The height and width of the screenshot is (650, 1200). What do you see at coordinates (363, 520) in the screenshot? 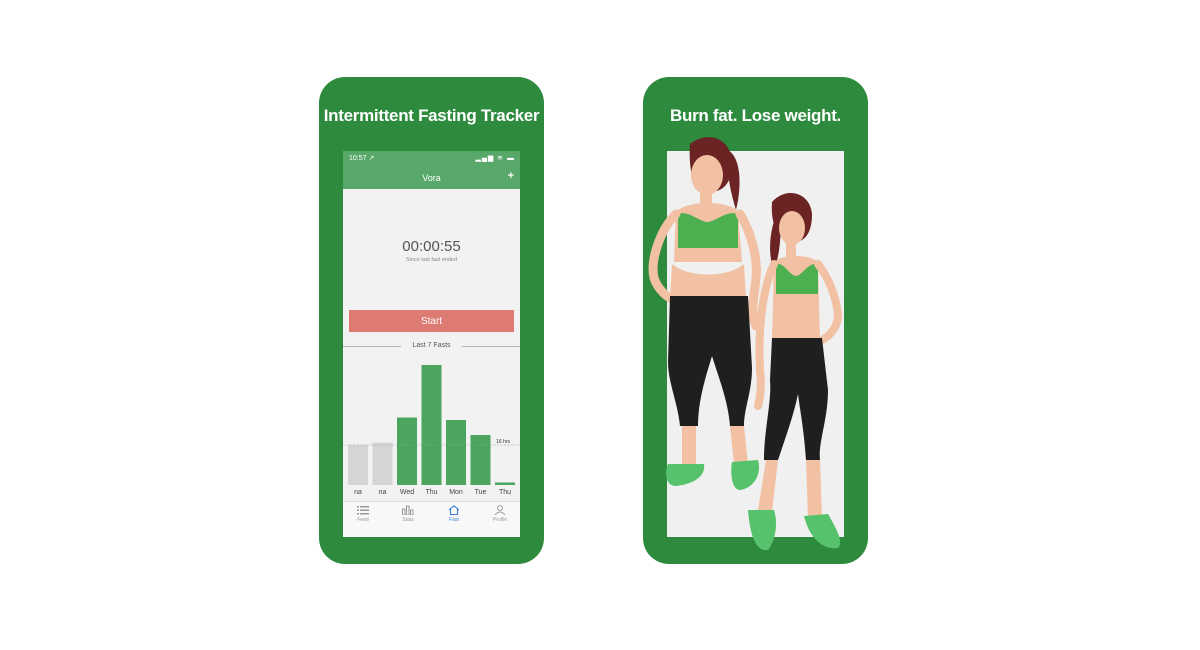
I see `tab-label: Feed` at bounding box center [363, 520].